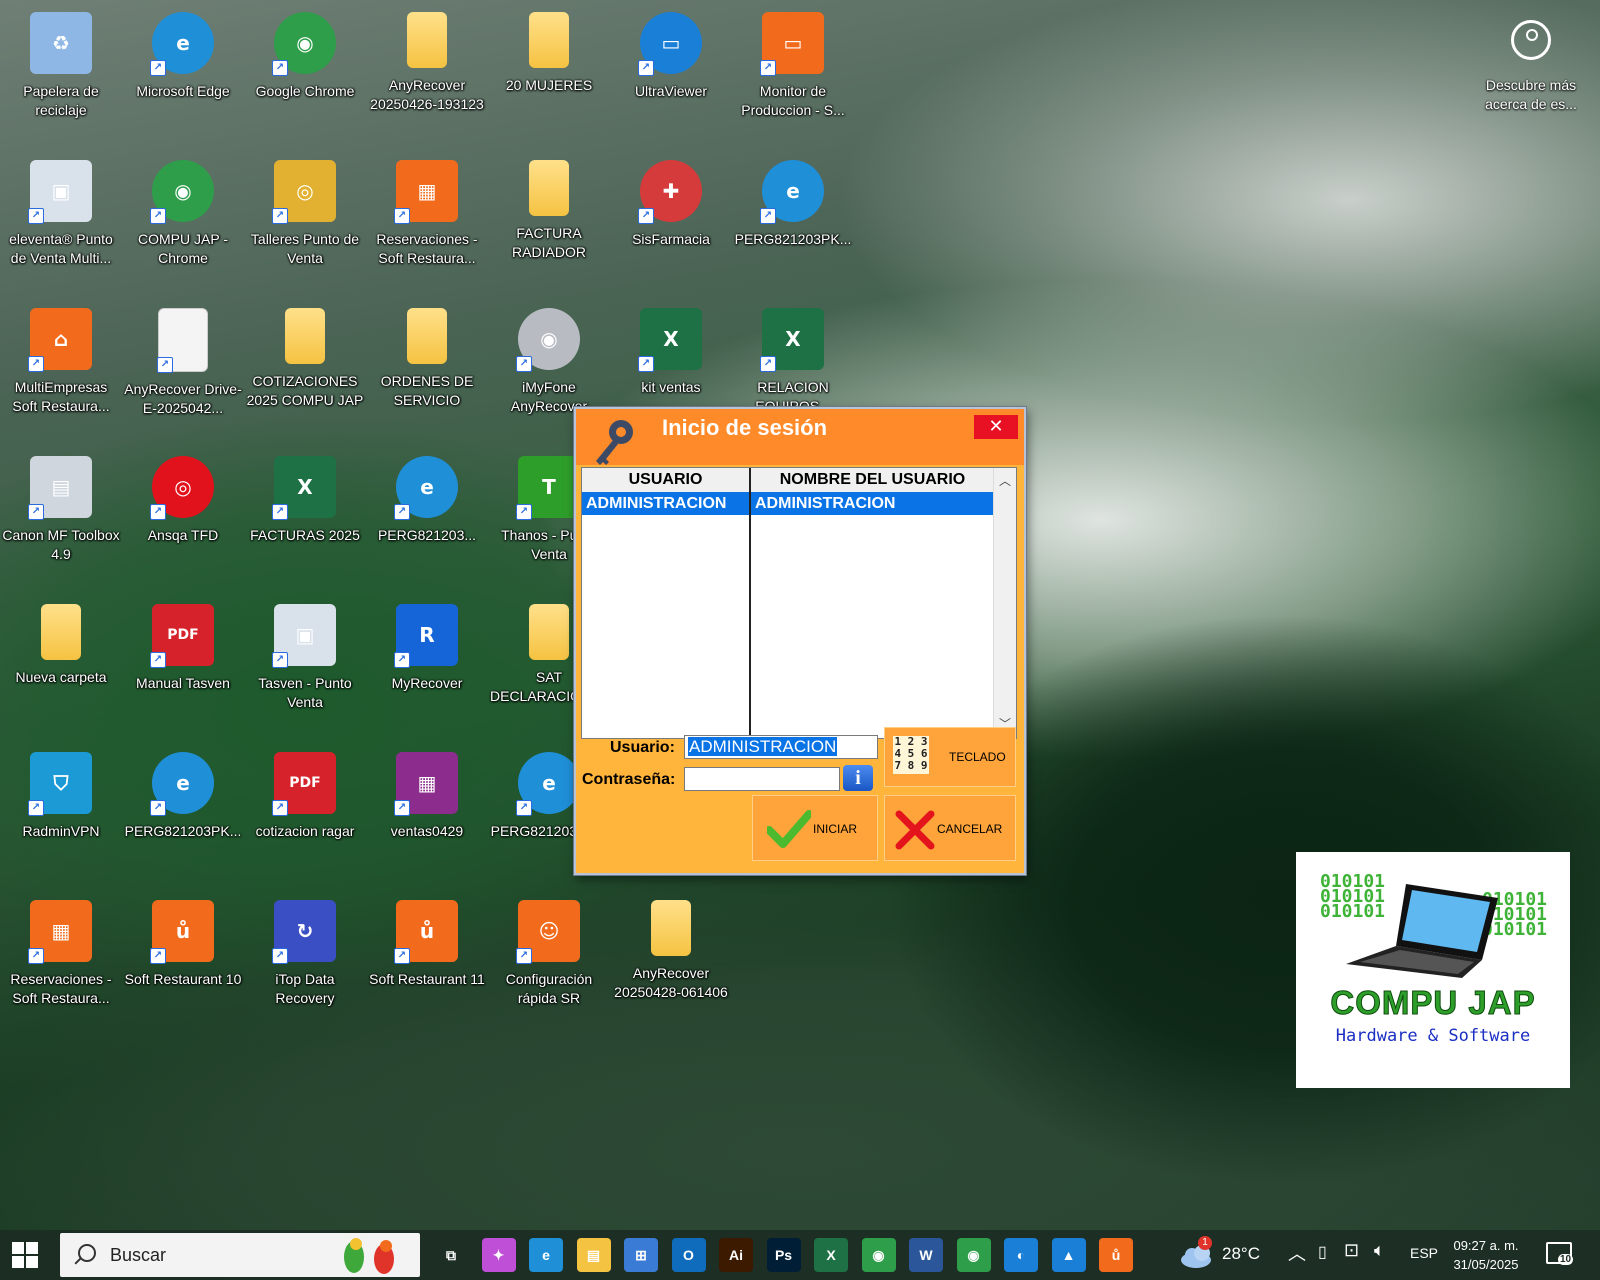 This screenshot has width=1600, height=1280. Describe the element at coordinates (1486, 1255) in the screenshot. I see `clock: 09:27 a. m. 31/05/2025` at that location.